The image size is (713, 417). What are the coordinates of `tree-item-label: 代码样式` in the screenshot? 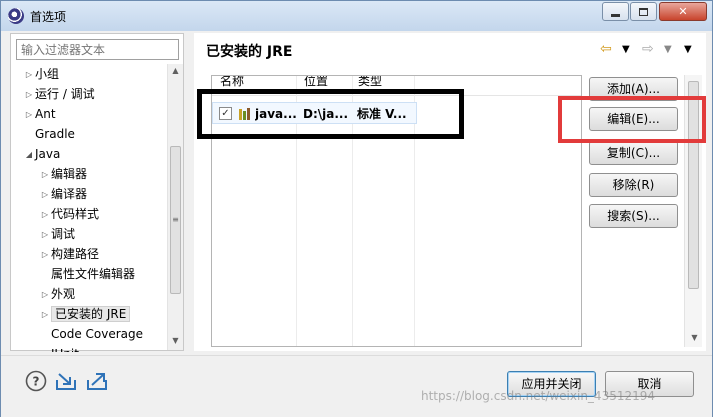 It's located at (75, 214).